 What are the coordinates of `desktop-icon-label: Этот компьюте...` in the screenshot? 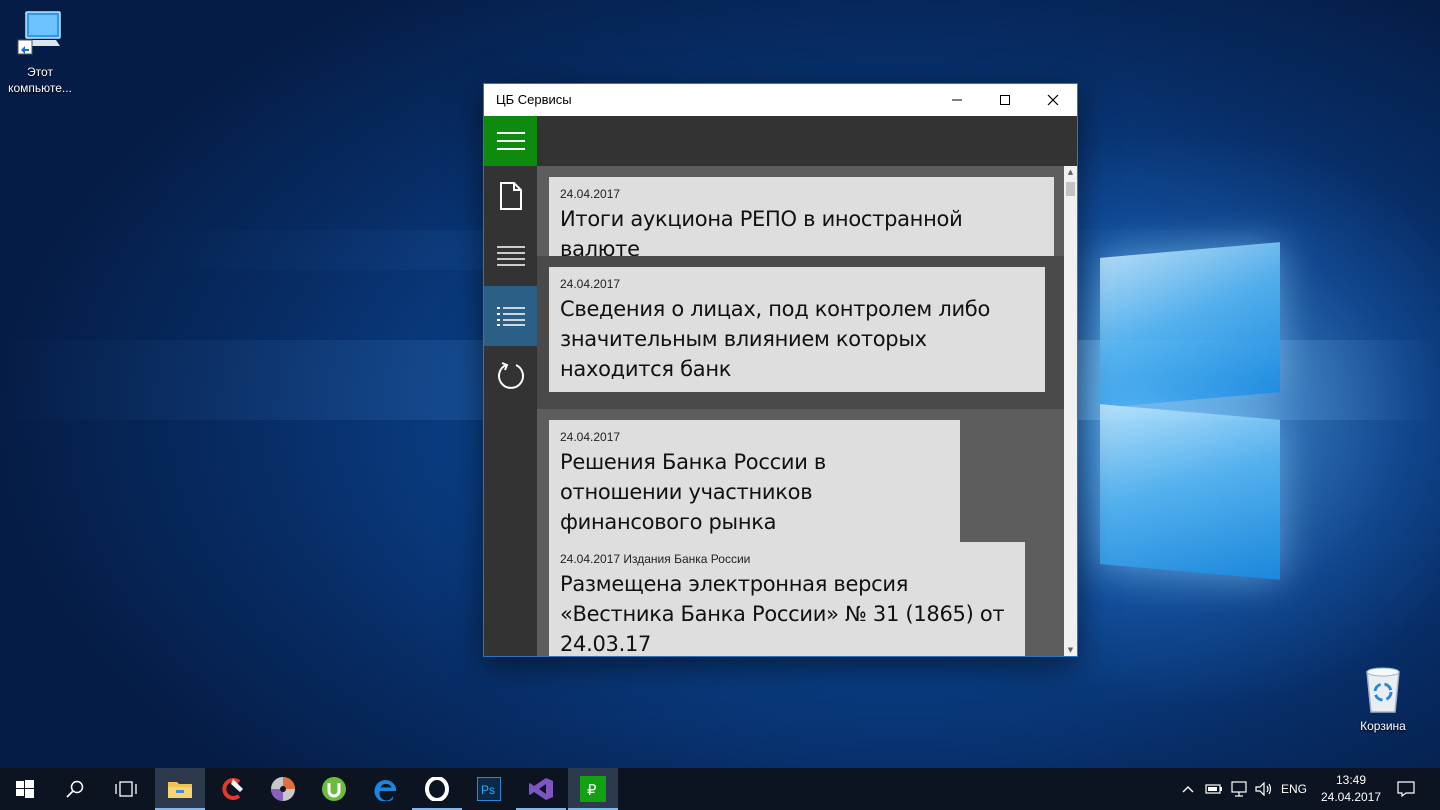 It's located at (40, 80).